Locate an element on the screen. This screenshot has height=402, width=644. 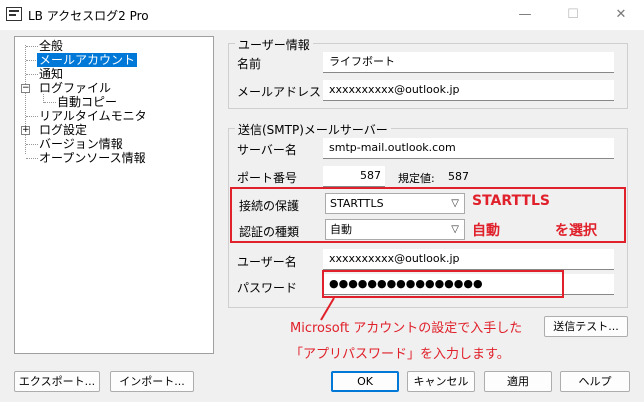
tree-item-realtime-monitor: リアルタイムモニタ is located at coordinates (93, 116).